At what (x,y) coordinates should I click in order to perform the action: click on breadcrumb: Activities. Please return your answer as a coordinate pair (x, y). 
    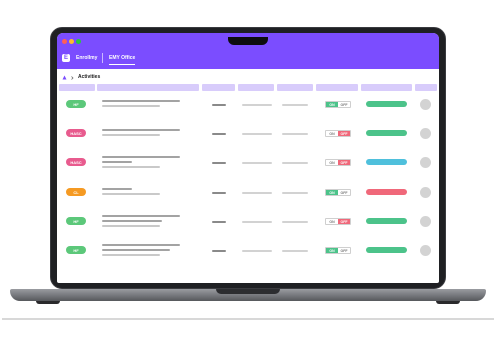
    Looking at the image, I should click on (81, 77).